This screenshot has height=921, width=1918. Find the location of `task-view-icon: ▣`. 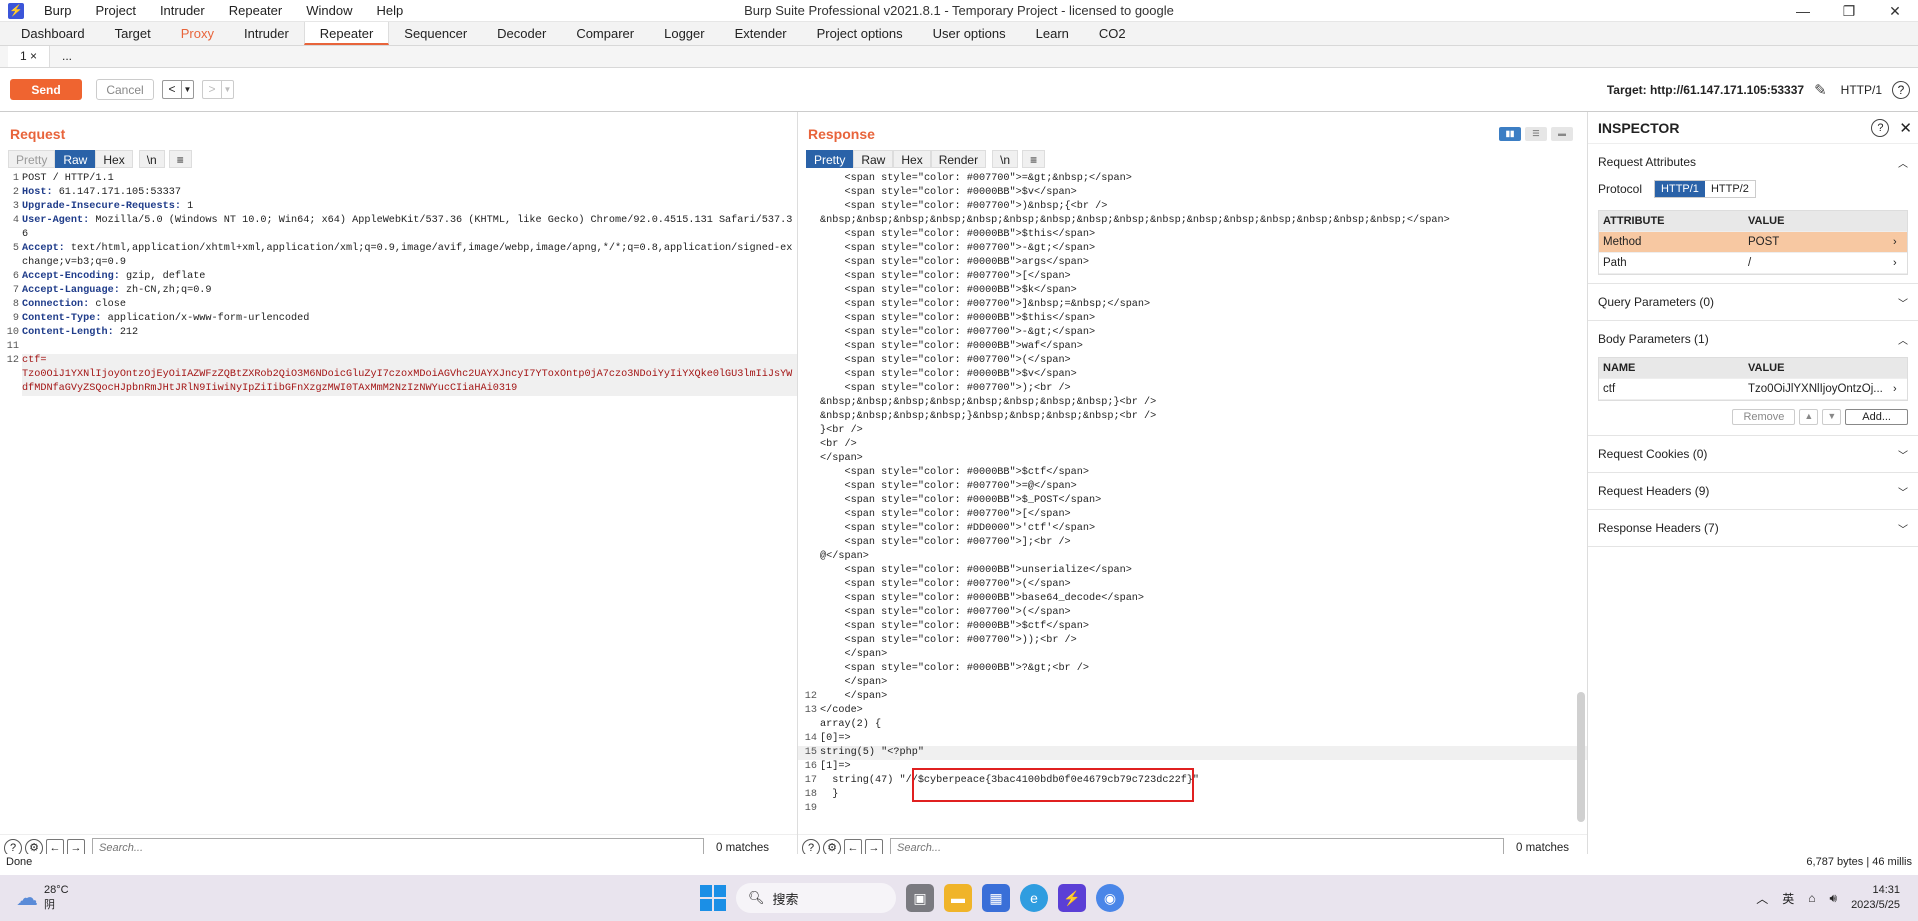

task-view-icon: ▣ is located at coordinates (920, 898).